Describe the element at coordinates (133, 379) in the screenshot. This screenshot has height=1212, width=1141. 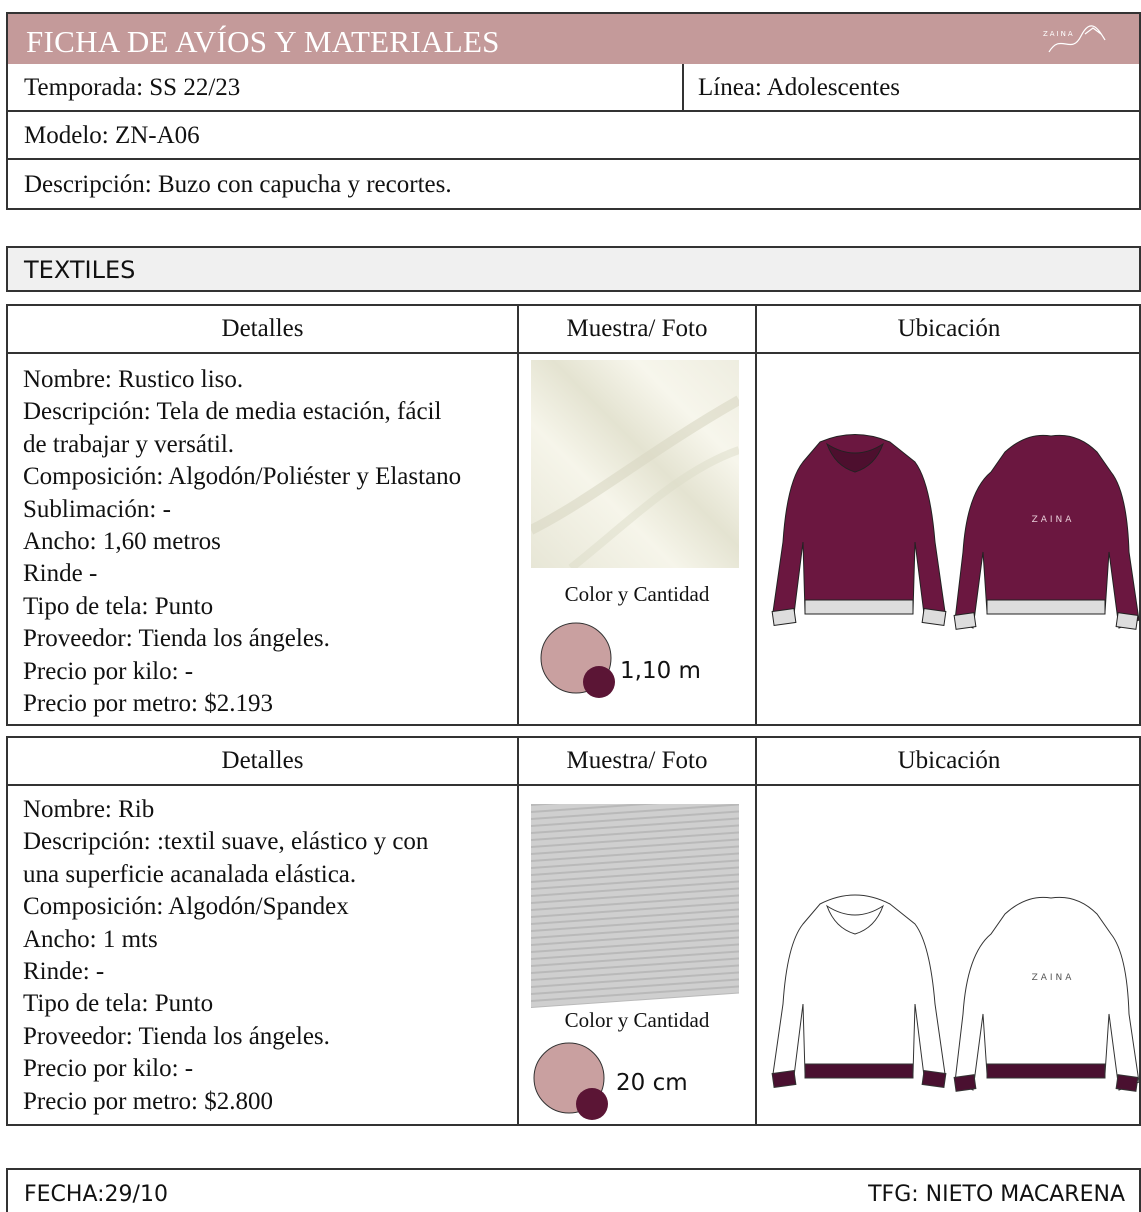
I see `detail-line: Nombre: Rustico liso.` at that location.